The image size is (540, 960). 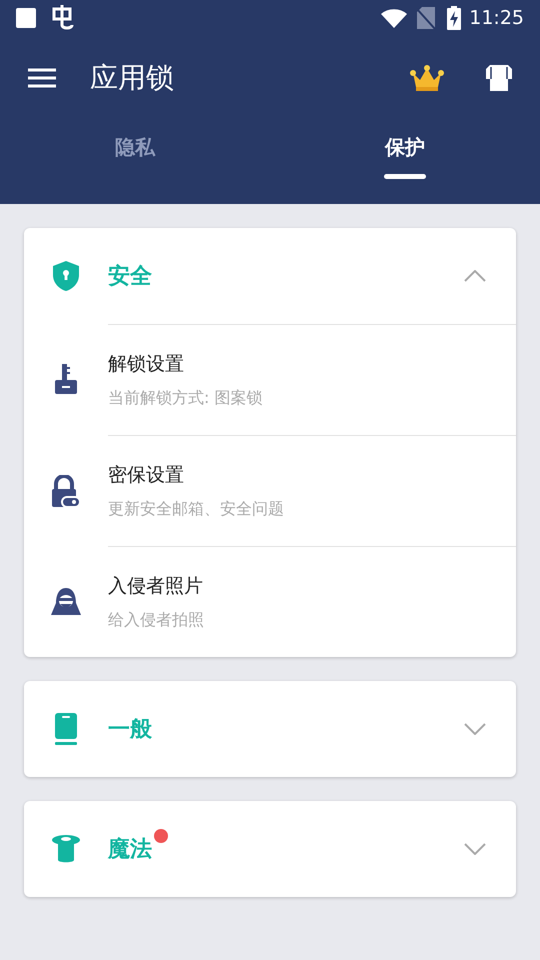 I want to click on tab: 隐私, so click(x=135, y=162).